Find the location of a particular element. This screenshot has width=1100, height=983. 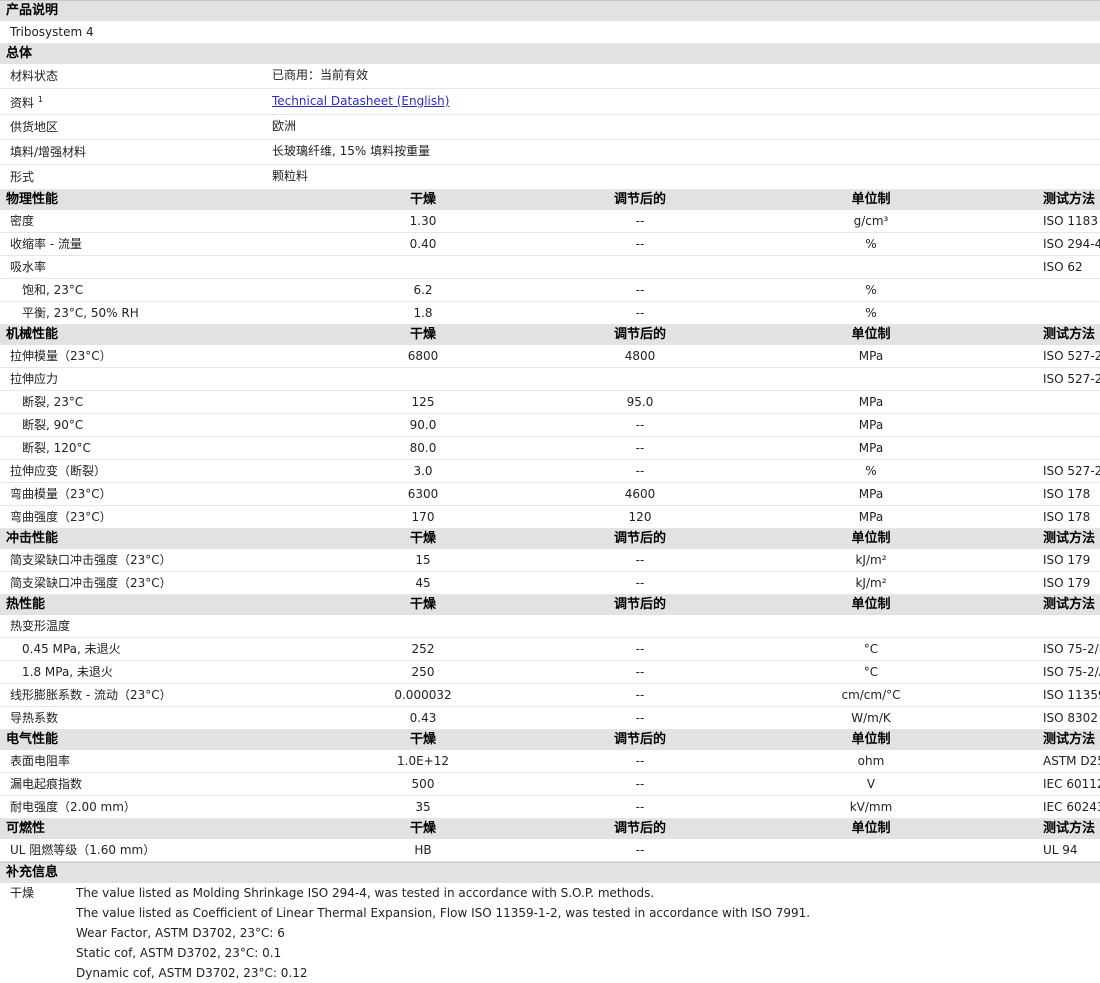

footnote-marker: 1 is located at coordinates (40, 99).